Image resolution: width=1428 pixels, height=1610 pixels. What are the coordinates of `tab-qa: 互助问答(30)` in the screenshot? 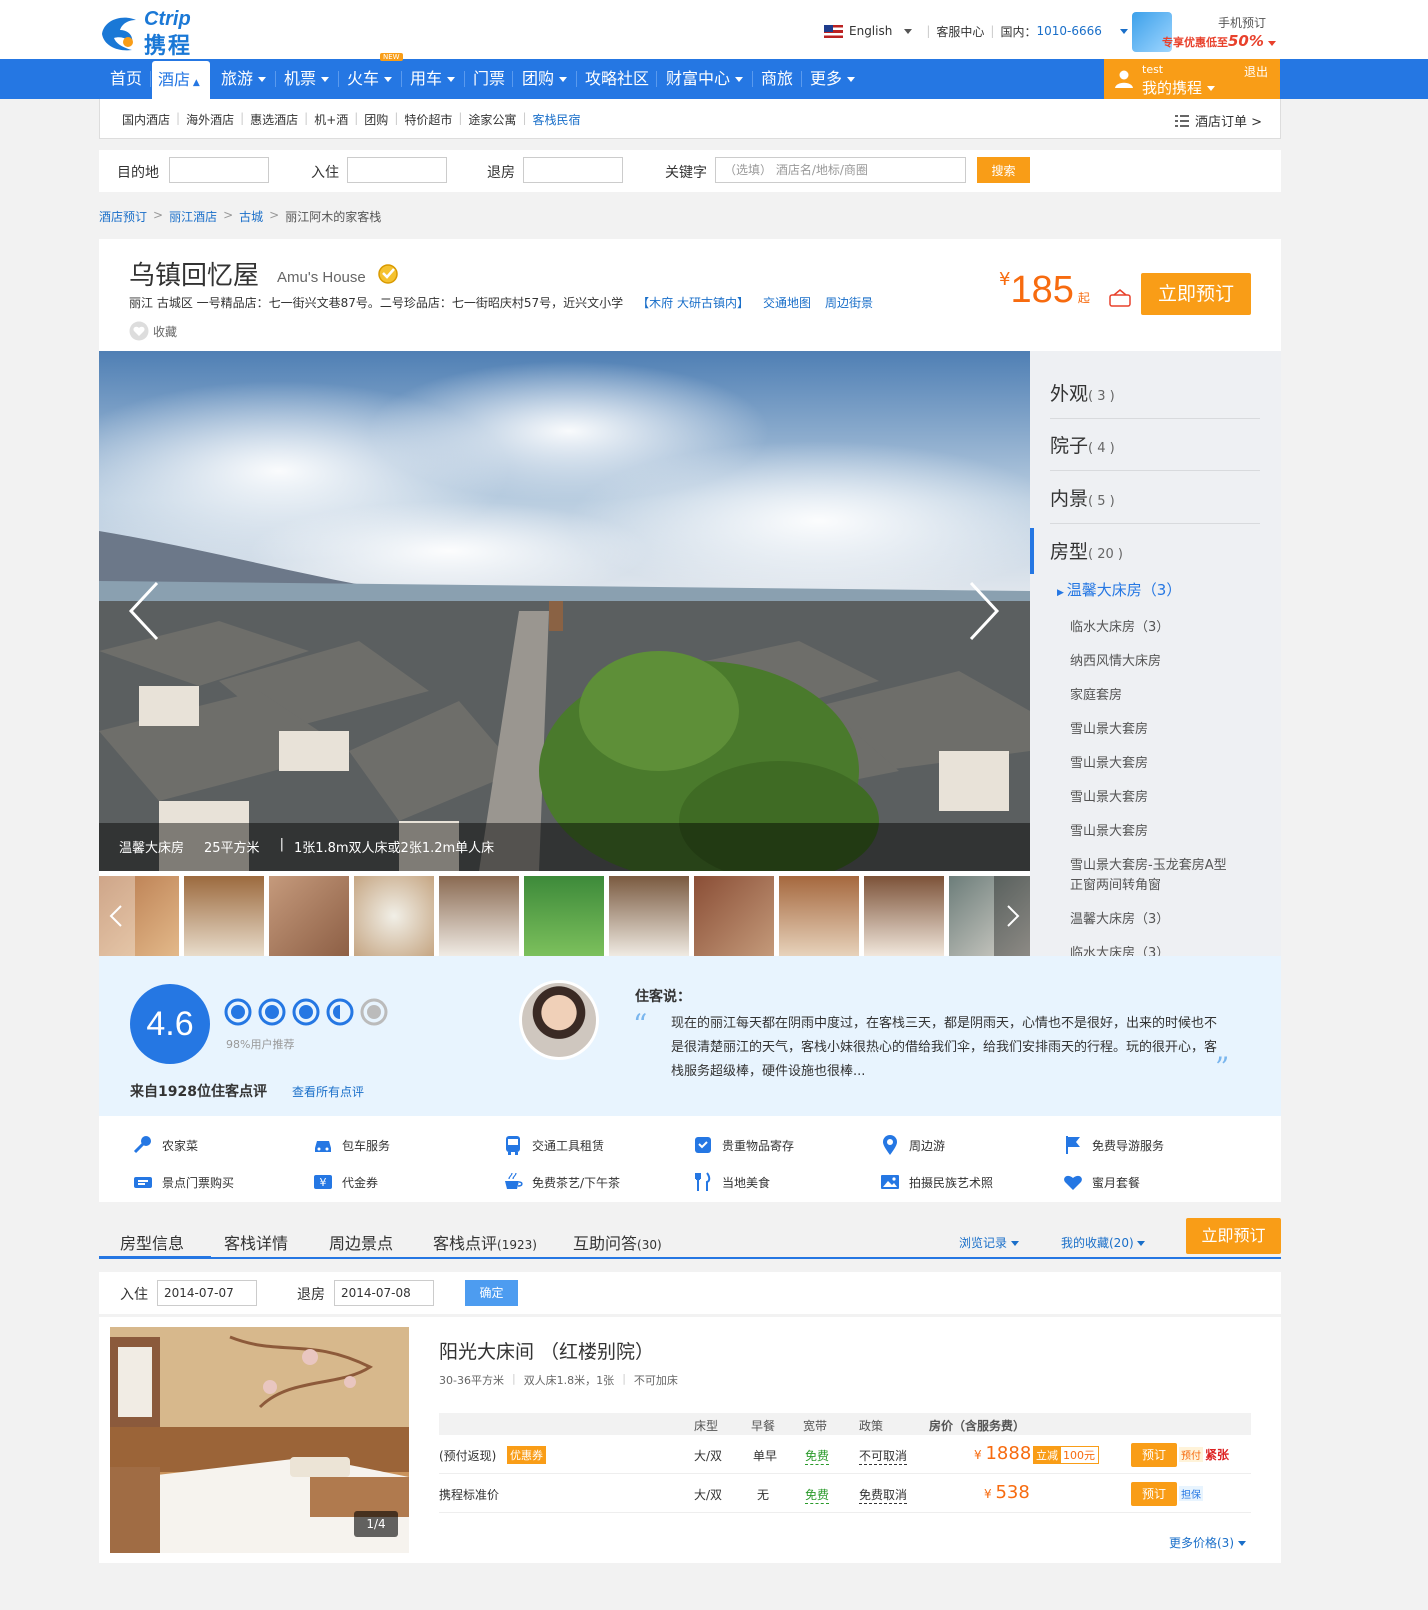 It's located at (617, 1242).